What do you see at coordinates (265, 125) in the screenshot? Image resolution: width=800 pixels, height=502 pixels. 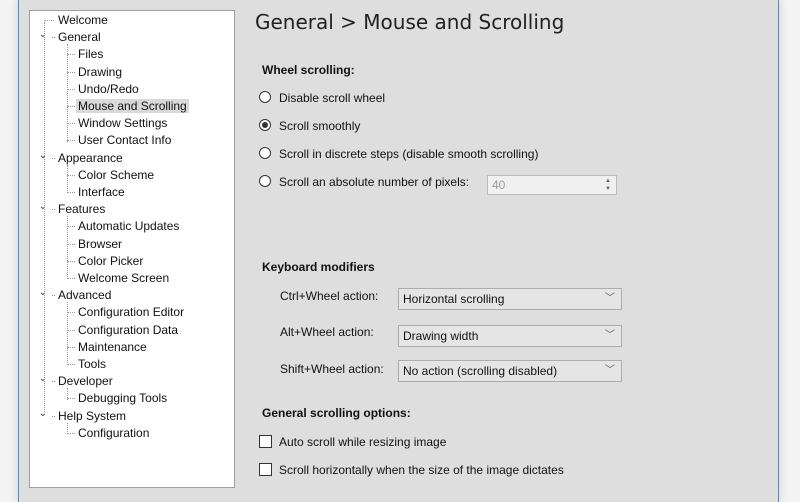 I see `radio-button-checked` at bounding box center [265, 125].